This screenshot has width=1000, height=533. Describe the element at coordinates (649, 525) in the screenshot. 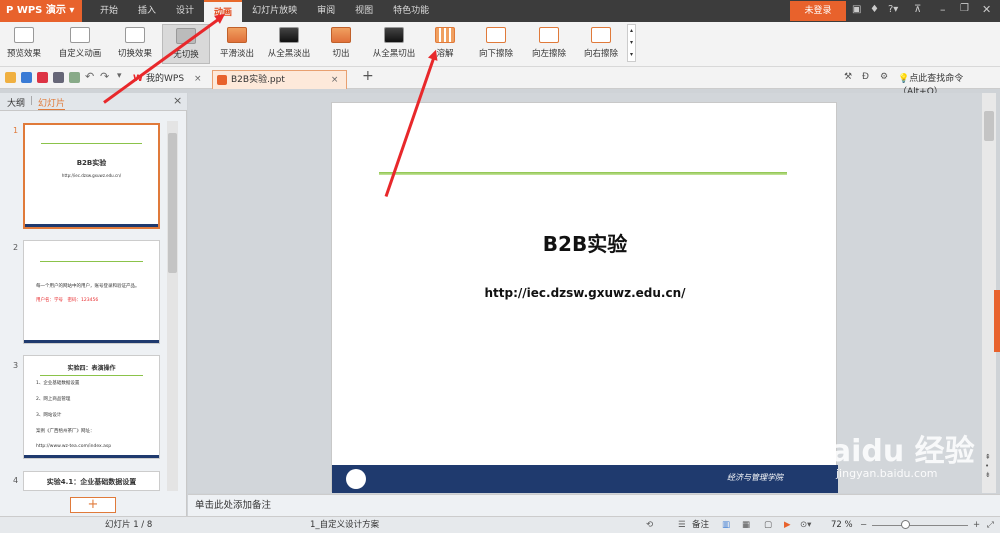

I see `history-icon: ⟲` at that location.